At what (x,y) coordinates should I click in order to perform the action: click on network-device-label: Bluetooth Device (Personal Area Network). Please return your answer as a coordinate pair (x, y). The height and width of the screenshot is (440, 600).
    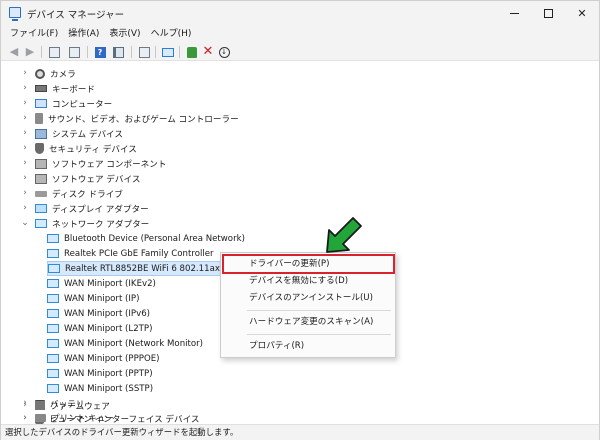
    Looking at the image, I should click on (154, 238).